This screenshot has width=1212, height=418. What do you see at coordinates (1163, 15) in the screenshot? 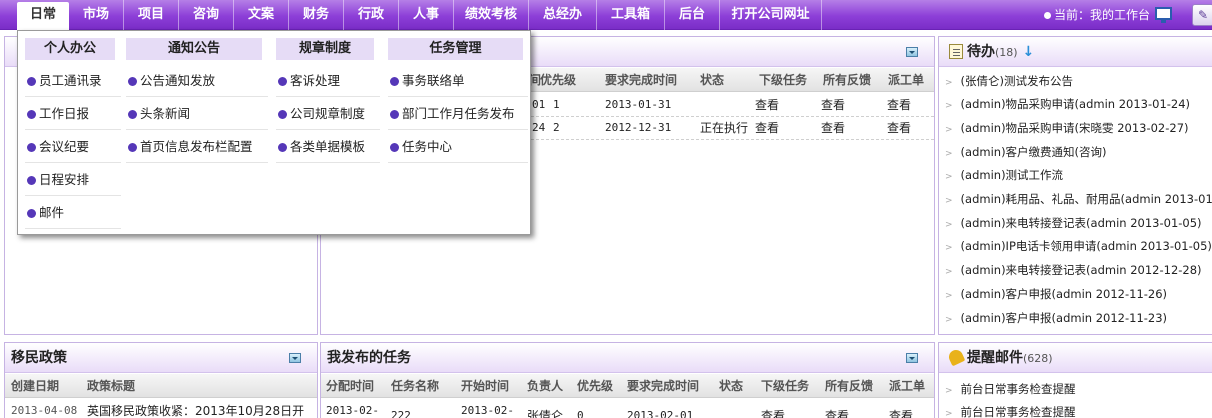
I see `monitor-icon` at bounding box center [1163, 15].